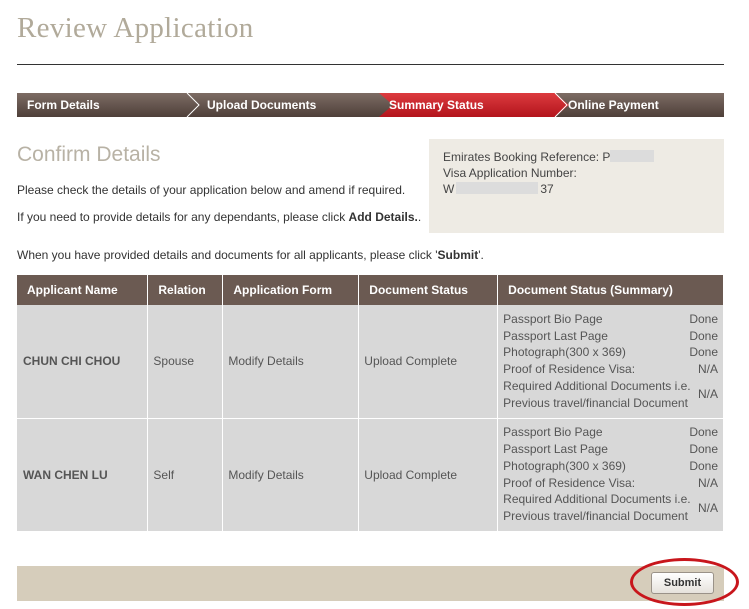  I want to click on instruction-text: '., so click(481, 255).